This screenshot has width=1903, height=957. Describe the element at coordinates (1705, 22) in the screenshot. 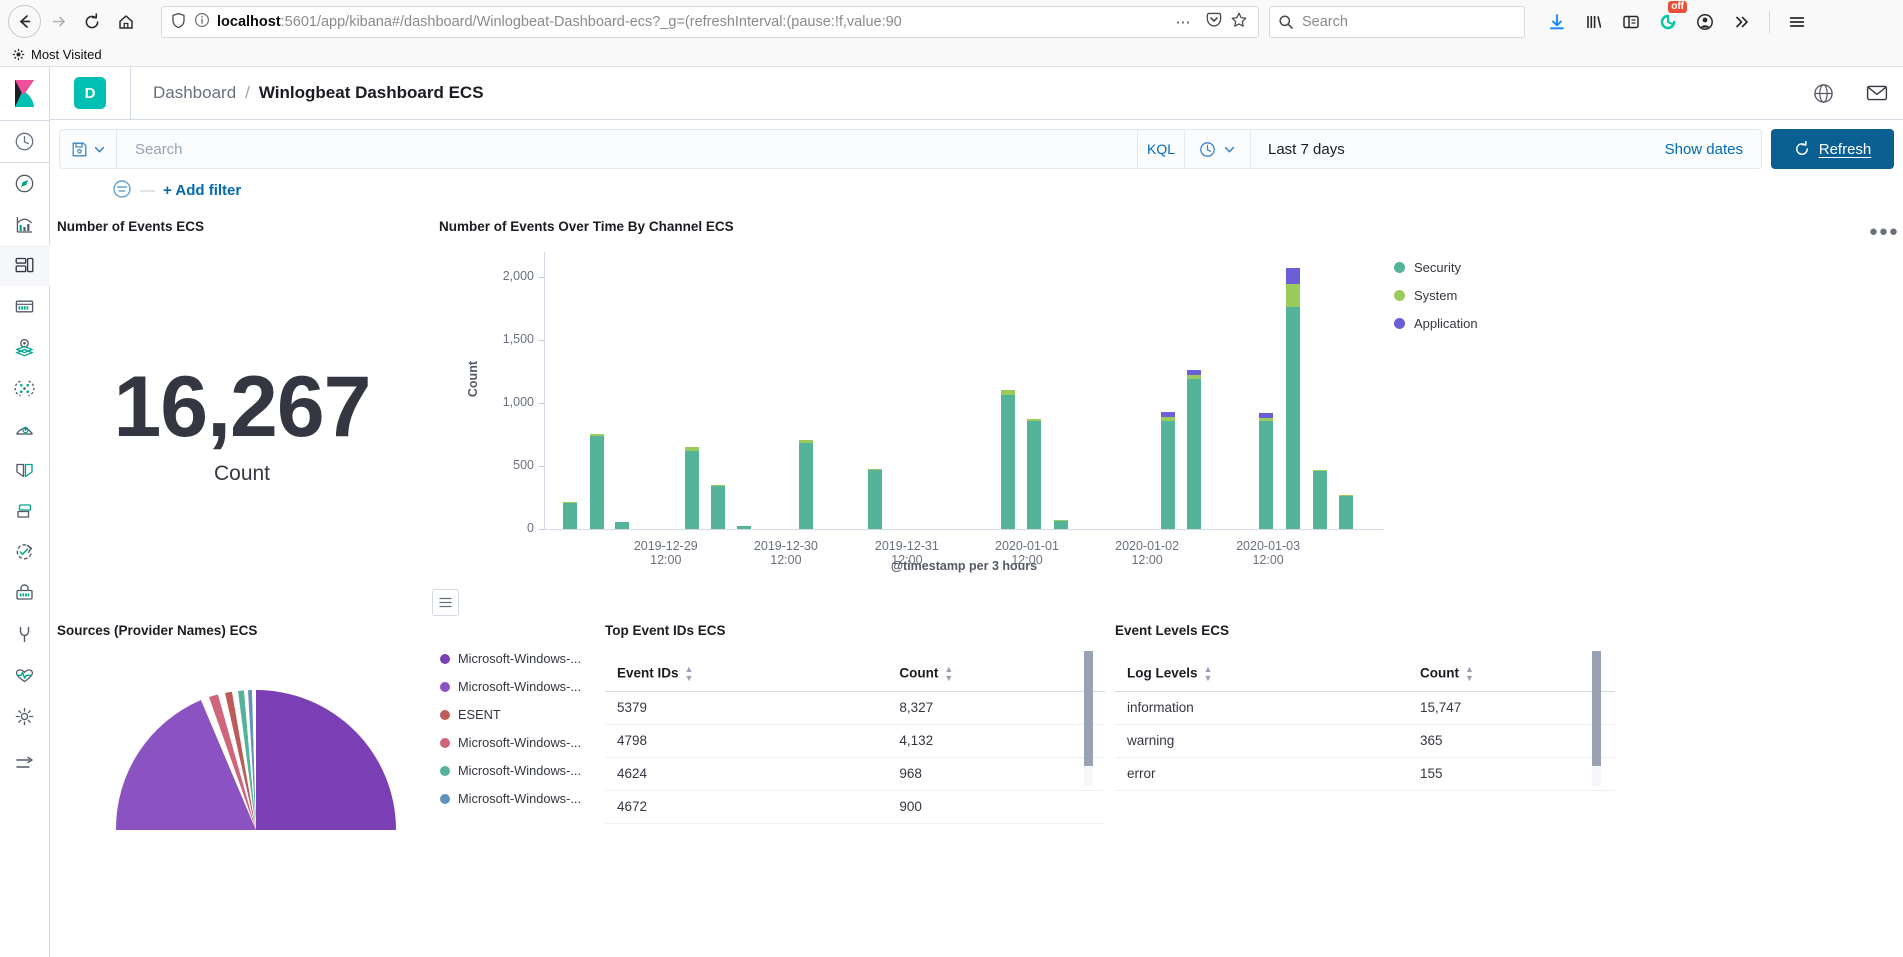

I see `account-icon` at that location.